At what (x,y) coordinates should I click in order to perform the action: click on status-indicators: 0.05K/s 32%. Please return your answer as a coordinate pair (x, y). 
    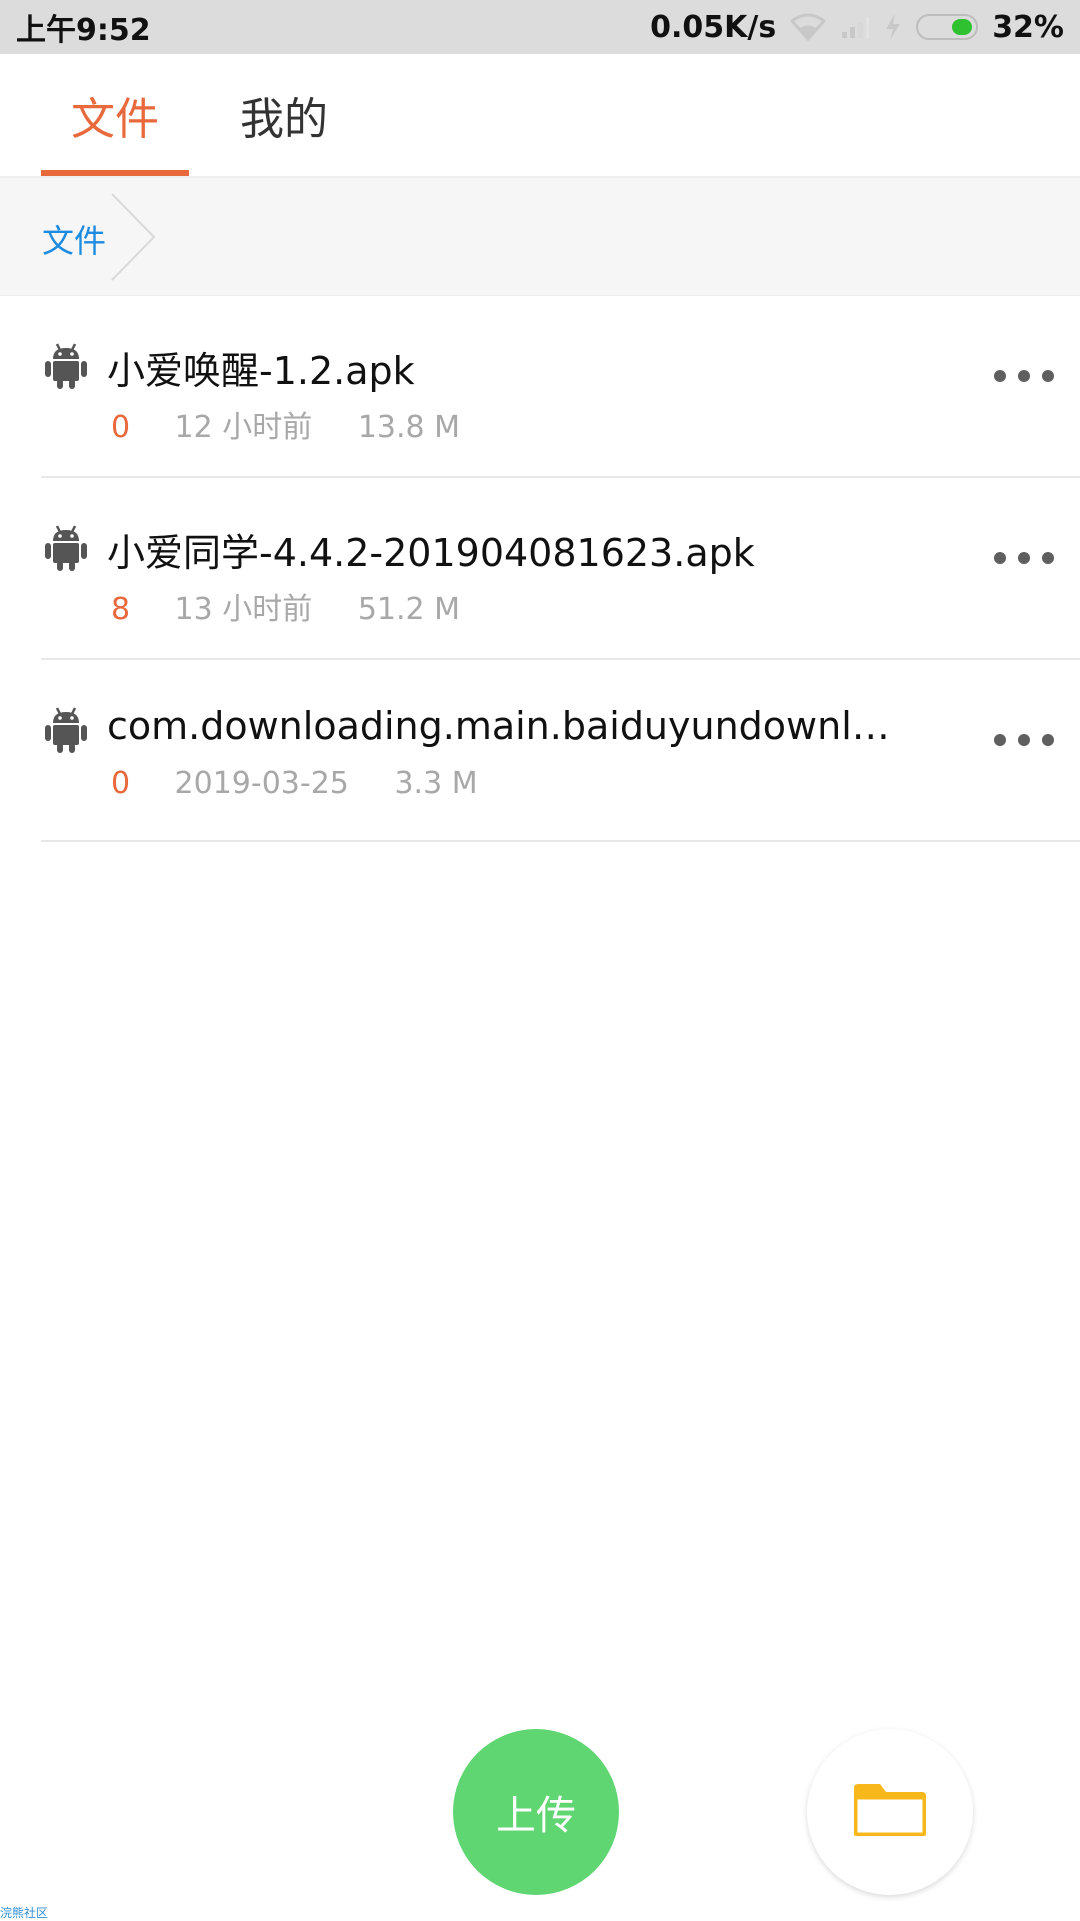
    Looking at the image, I should click on (857, 27).